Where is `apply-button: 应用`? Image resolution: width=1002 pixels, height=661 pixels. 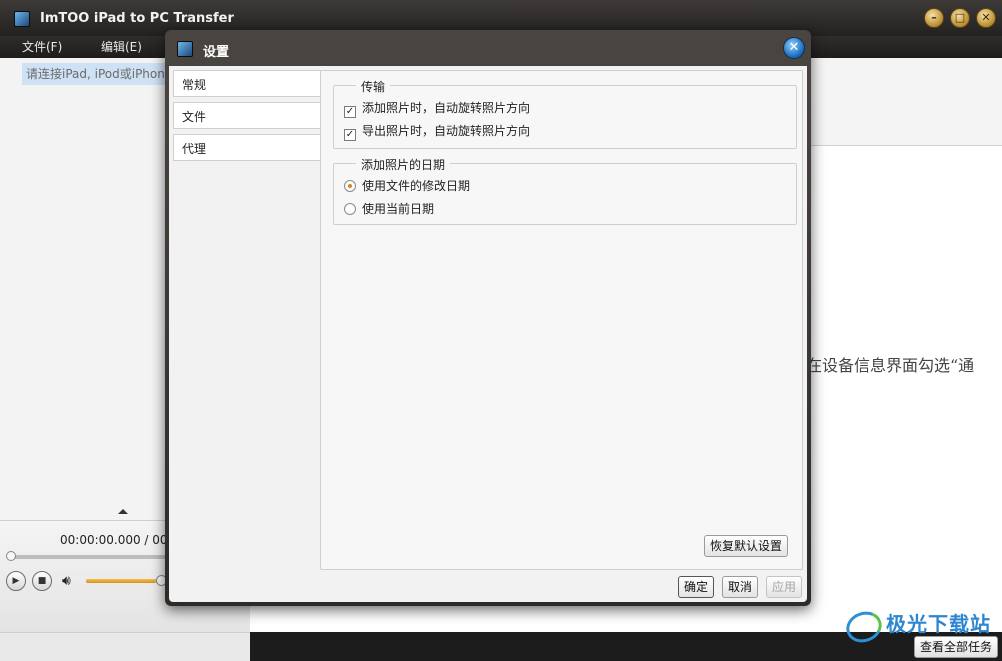 apply-button: 应用 is located at coordinates (784, 587).